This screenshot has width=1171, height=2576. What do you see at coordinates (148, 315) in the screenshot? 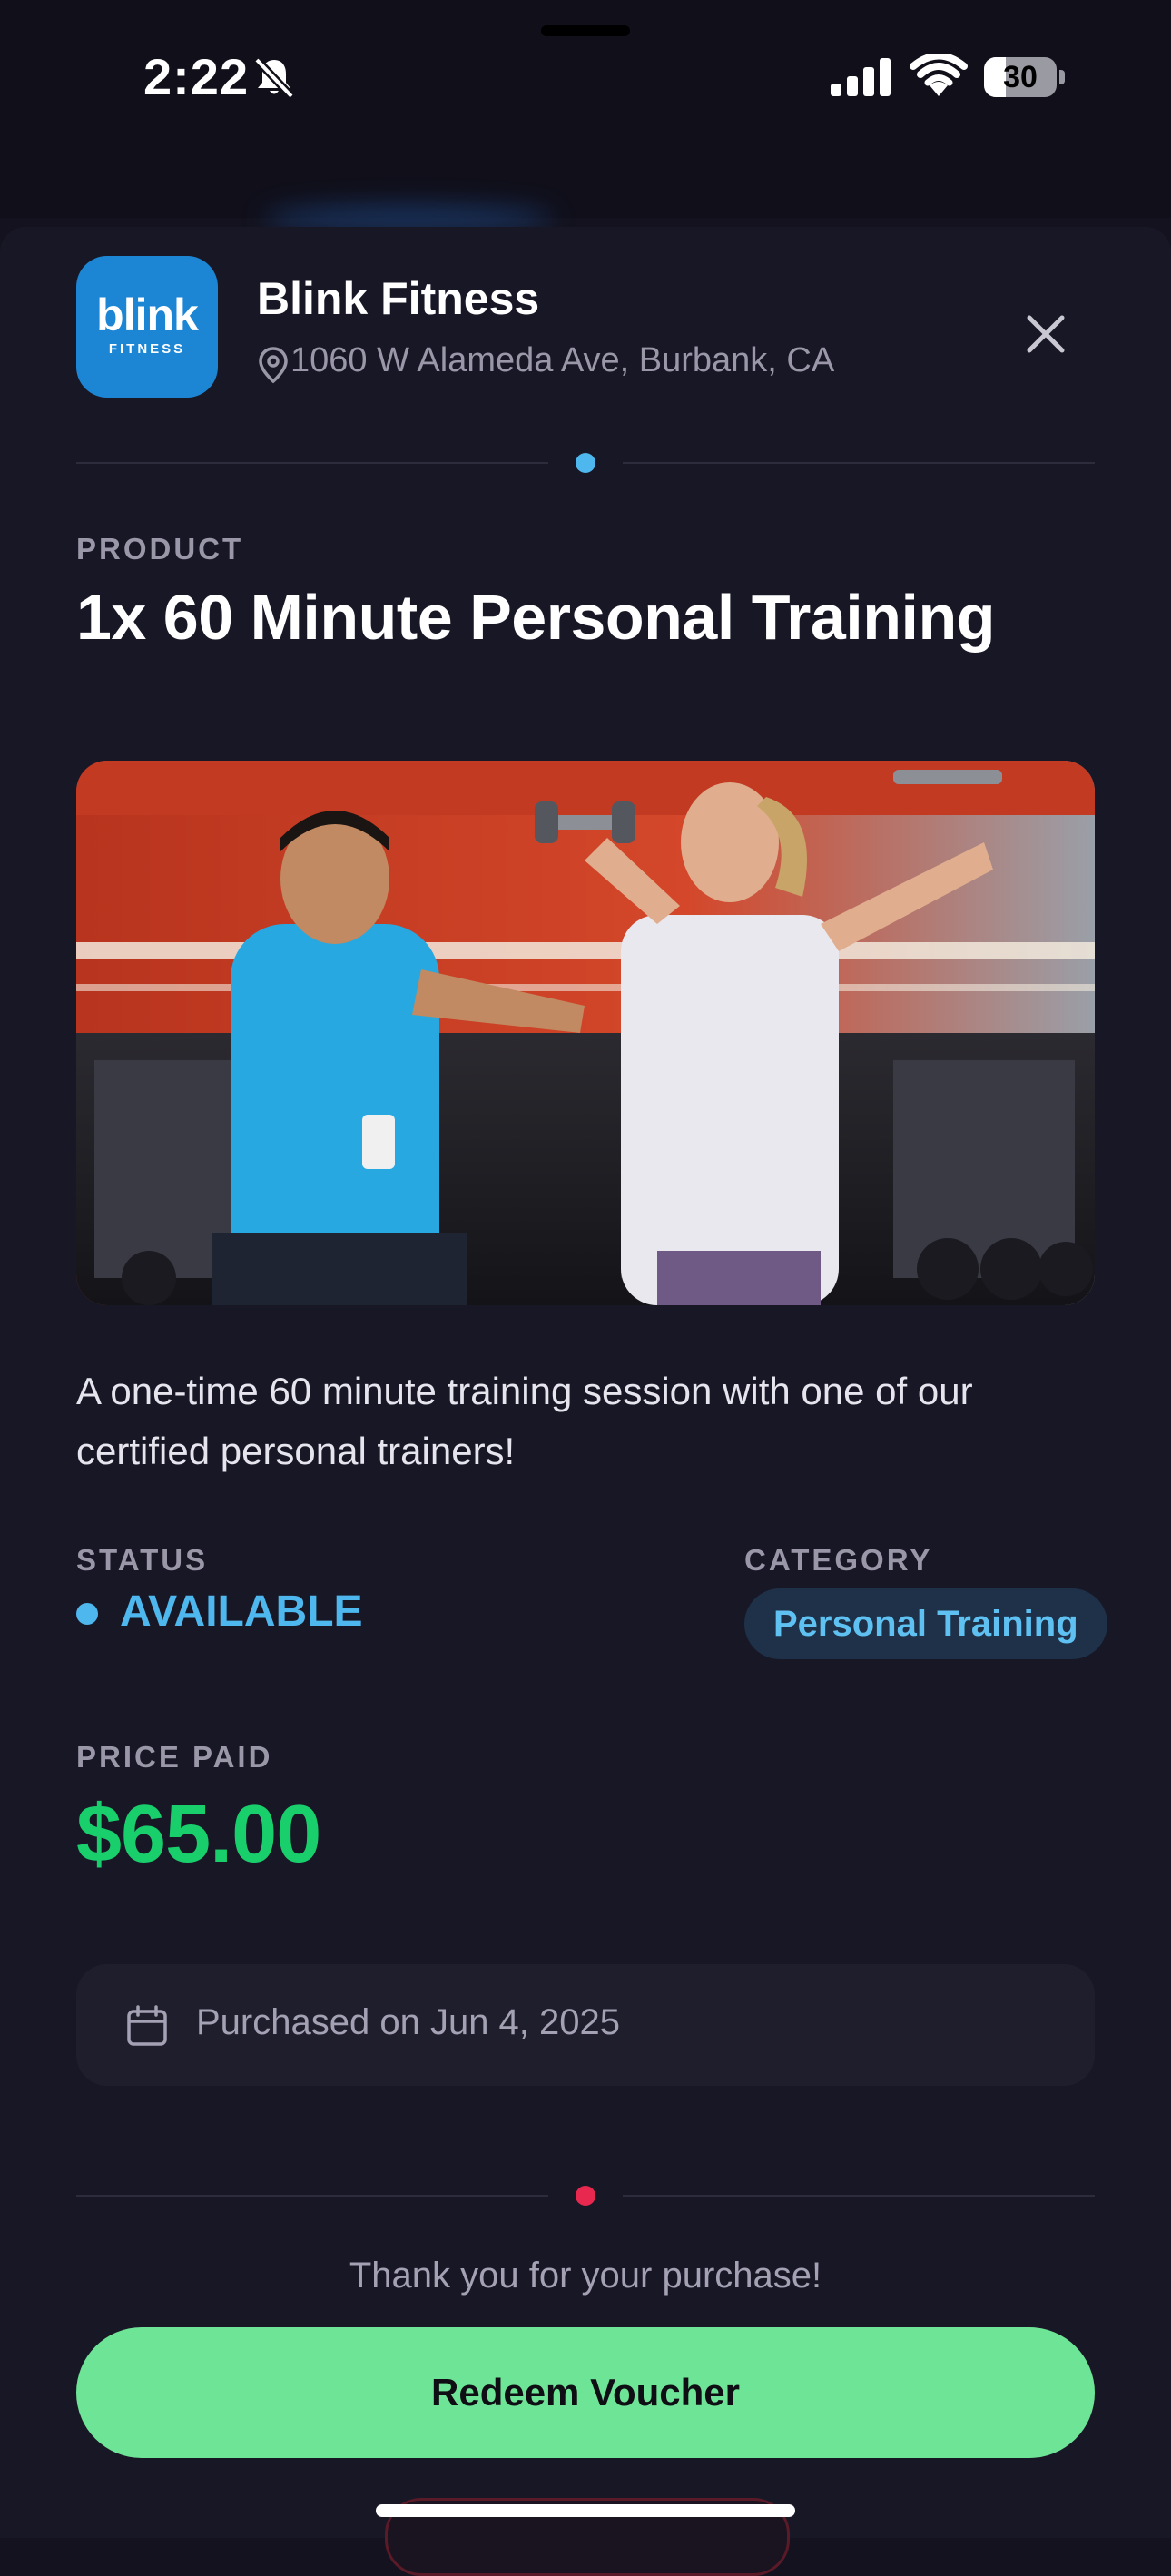
I see `logo-wordmark: blink` at bounding box center [148, 315].